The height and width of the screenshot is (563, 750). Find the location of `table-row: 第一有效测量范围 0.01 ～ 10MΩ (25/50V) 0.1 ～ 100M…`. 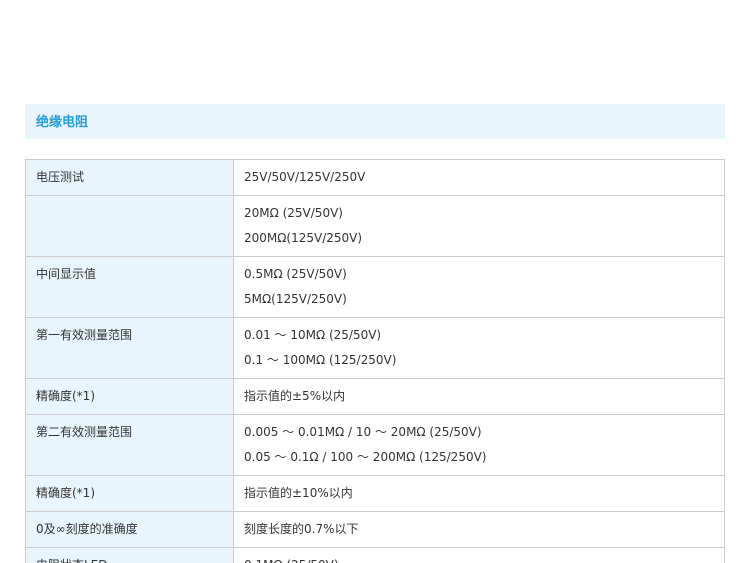

table-row: 第一有效测量范围 0.01 ～ 10MΩ (25/50V) 0.1 ～ 100M… is located at coordinates (375, 348).